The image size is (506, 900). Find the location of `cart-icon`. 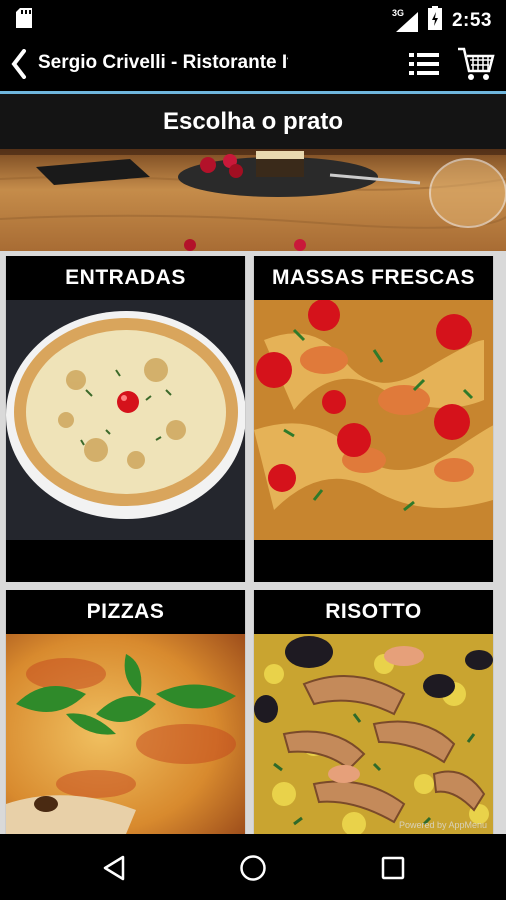

cart-icon is located at coordinates (476, 64).